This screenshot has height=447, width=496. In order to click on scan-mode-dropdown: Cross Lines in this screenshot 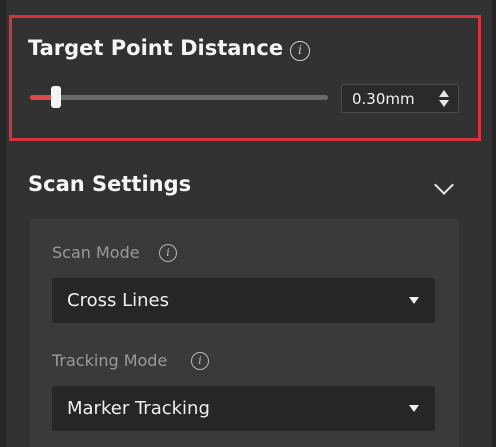, I will do `click(243, 300)`.